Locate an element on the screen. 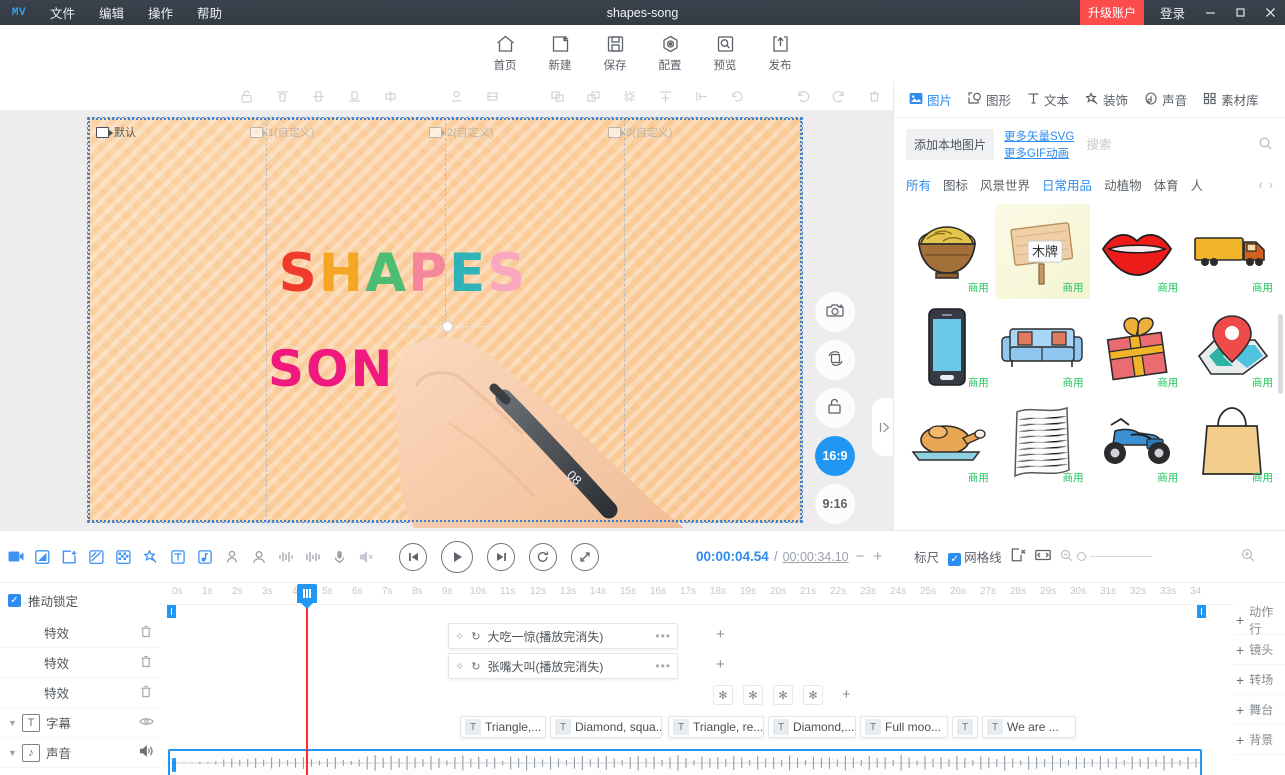  music-icon is located at coordinates (204, 557).